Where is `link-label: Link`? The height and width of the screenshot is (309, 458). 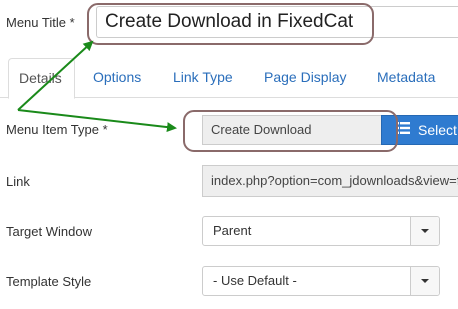 link-label: Link is located at coordinates (18, 181).